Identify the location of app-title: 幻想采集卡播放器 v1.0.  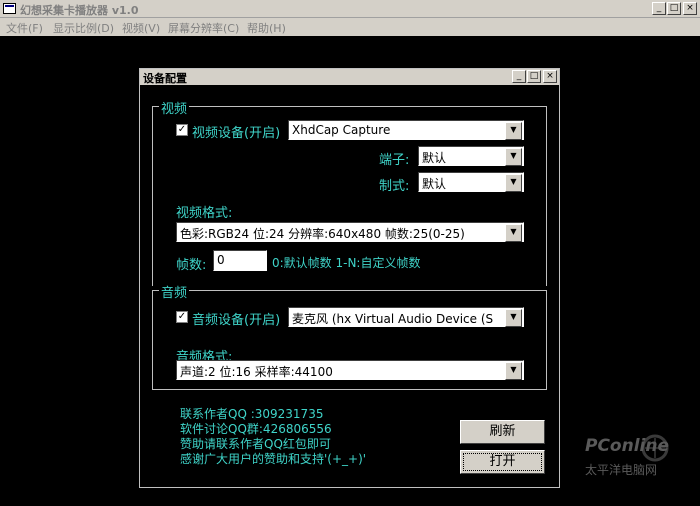
(79, 10).